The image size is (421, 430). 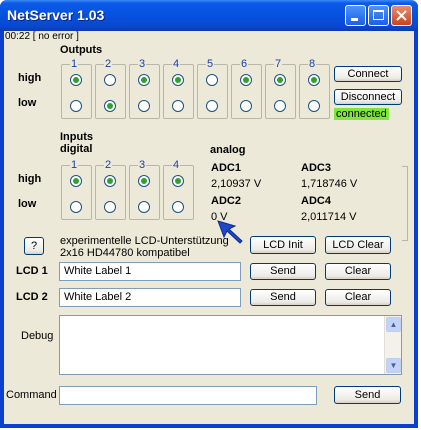 I want to click on lcd2-clear-button: Clear, so click(x=358, y=297).